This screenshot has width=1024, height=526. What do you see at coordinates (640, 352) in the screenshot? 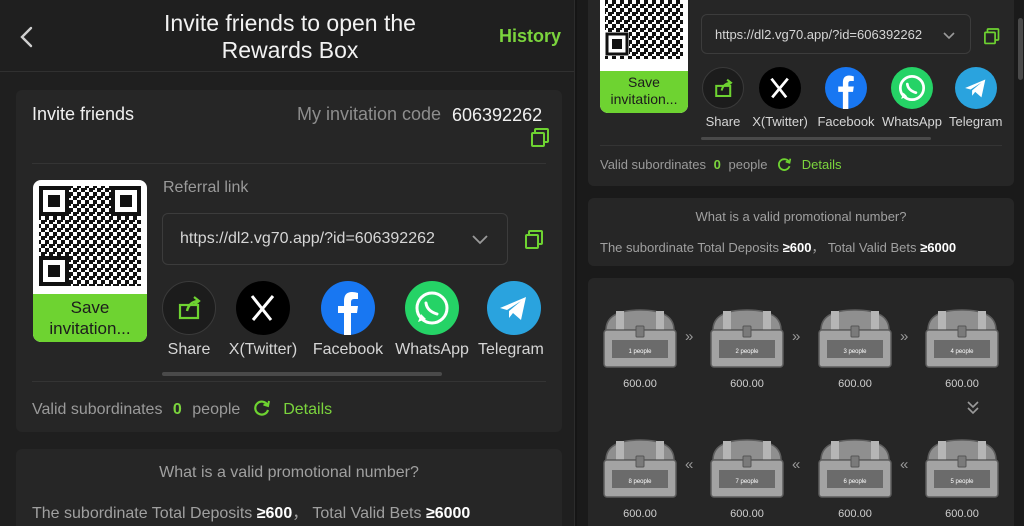
I see `chest-people-label: 1 people` at bounding box center [640, 352].